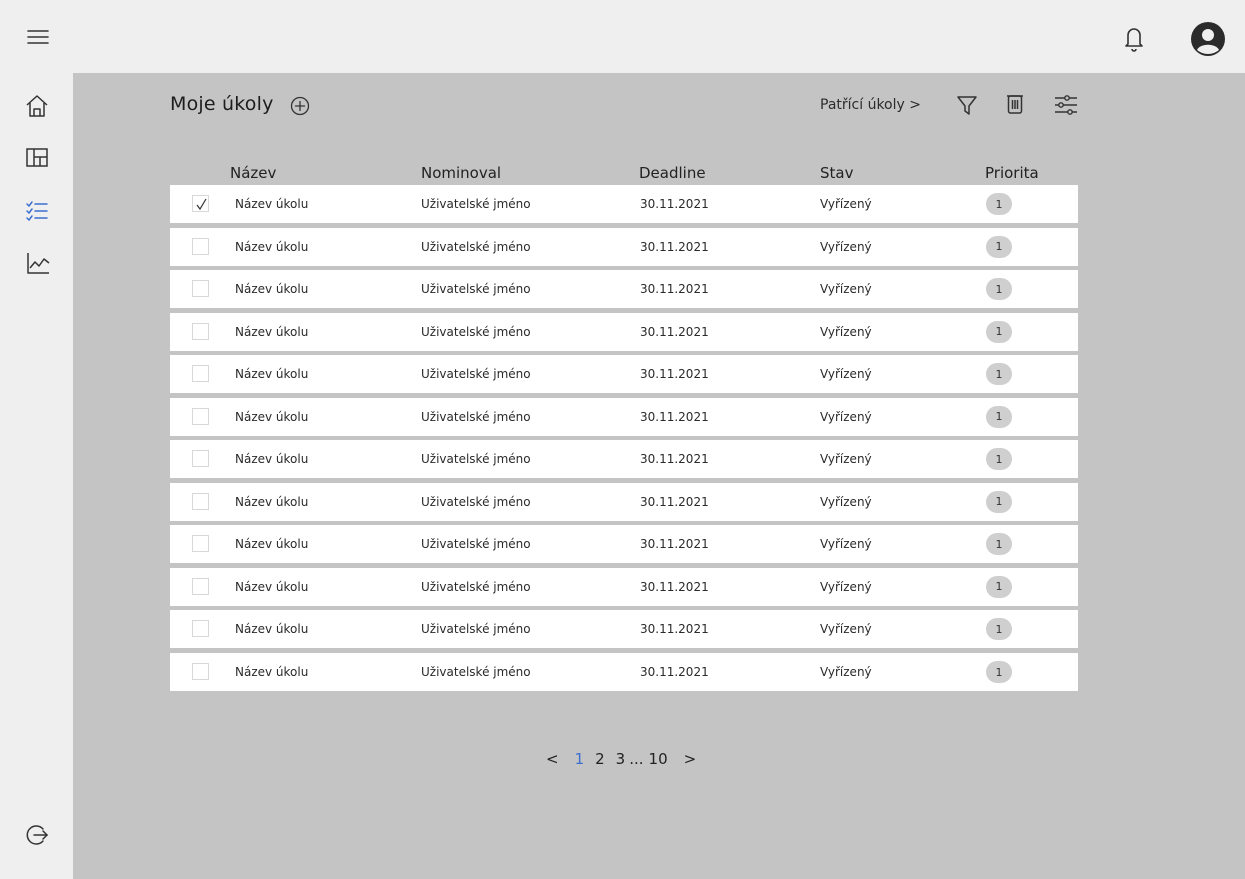 This screenshot has height=879, width=1245. I want to click on home-icon, so click(37, 106).